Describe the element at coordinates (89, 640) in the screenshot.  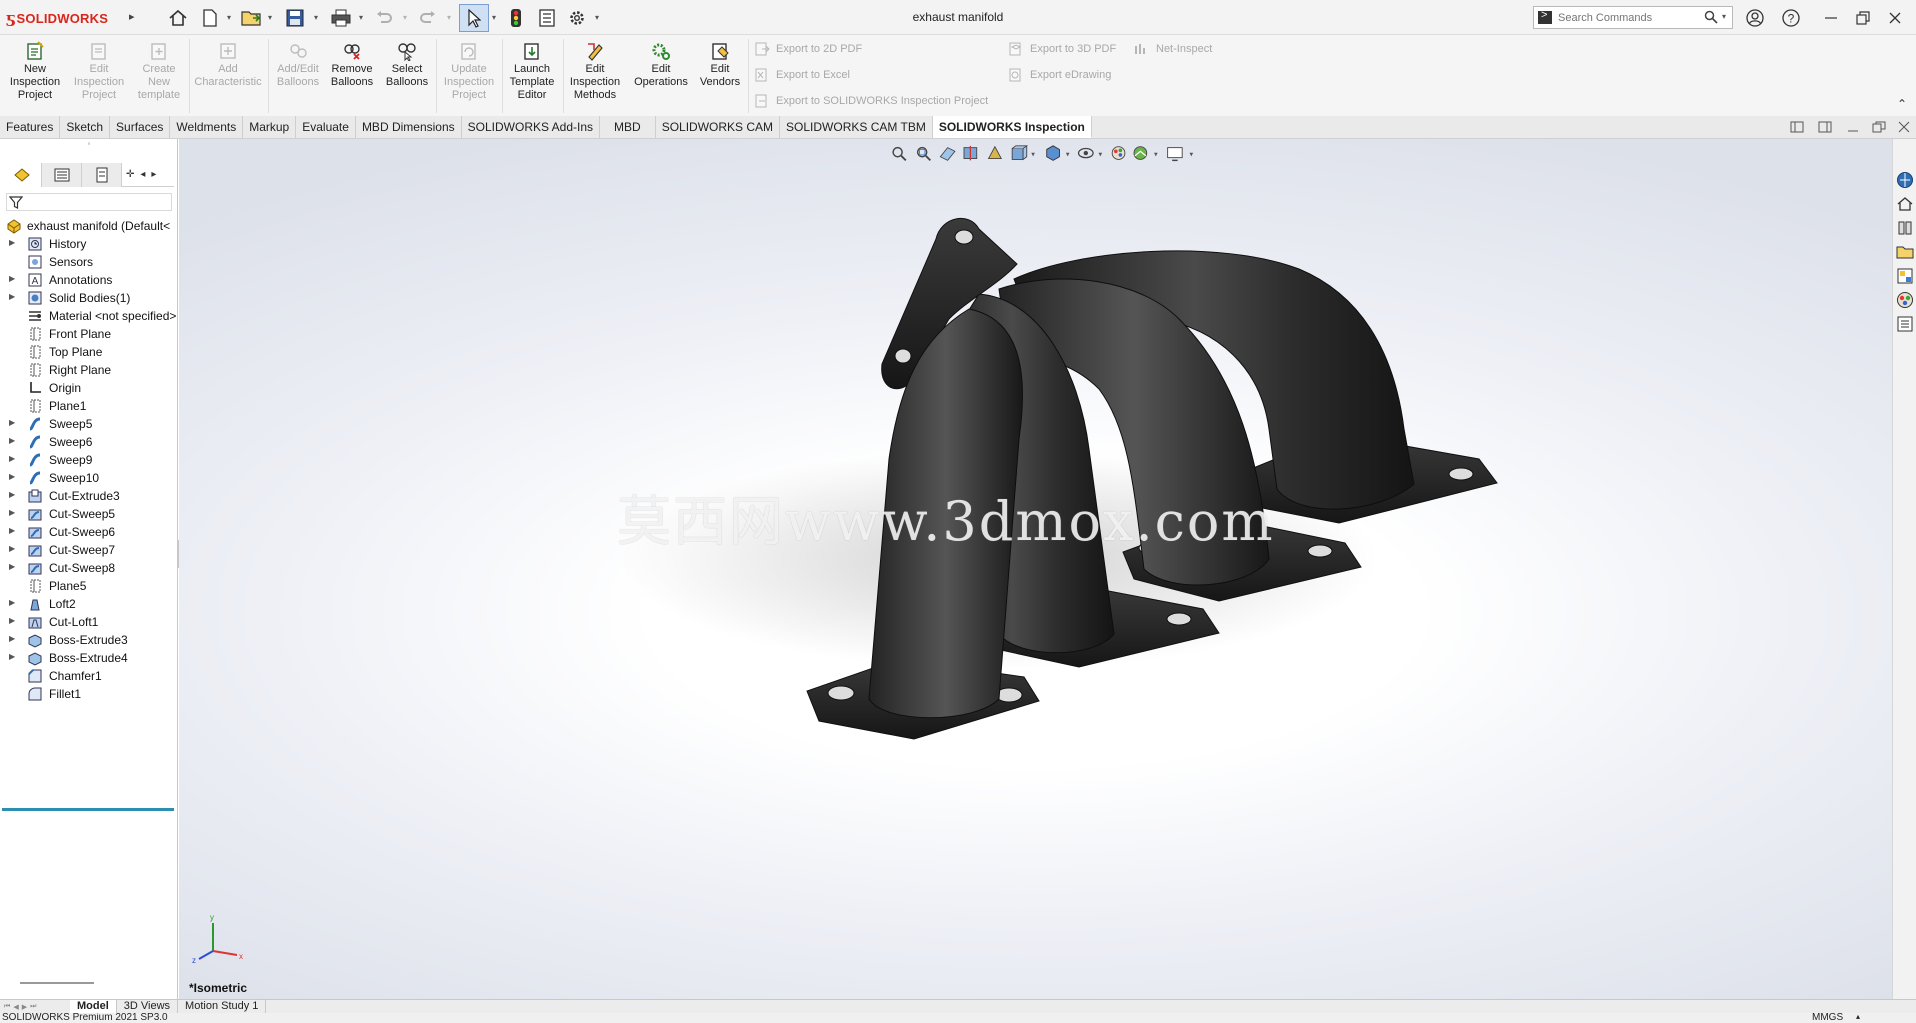
I see `tree-item: ▶ Boss-Extrude3` at that location.